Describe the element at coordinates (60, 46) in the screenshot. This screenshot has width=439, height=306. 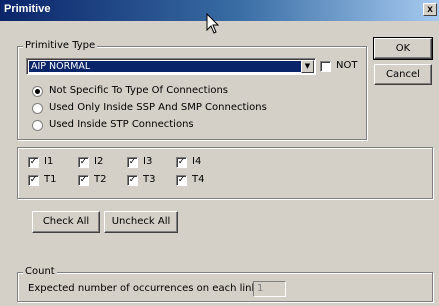
I see `primitive-type-label: Primitive Type` at that location.